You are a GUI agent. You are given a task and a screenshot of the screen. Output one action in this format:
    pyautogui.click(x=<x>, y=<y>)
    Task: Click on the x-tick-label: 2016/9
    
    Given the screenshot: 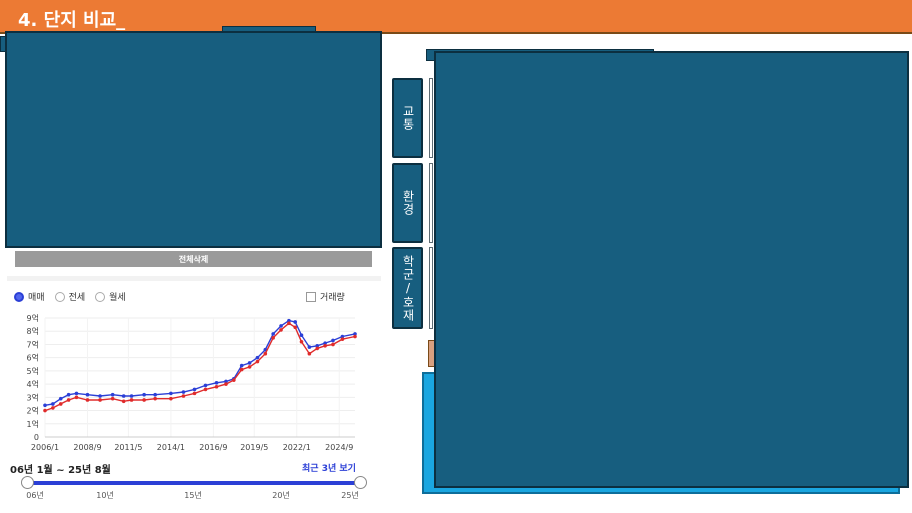 What is the action you would take?
    pyautogui.click(x=213, y=447)
    